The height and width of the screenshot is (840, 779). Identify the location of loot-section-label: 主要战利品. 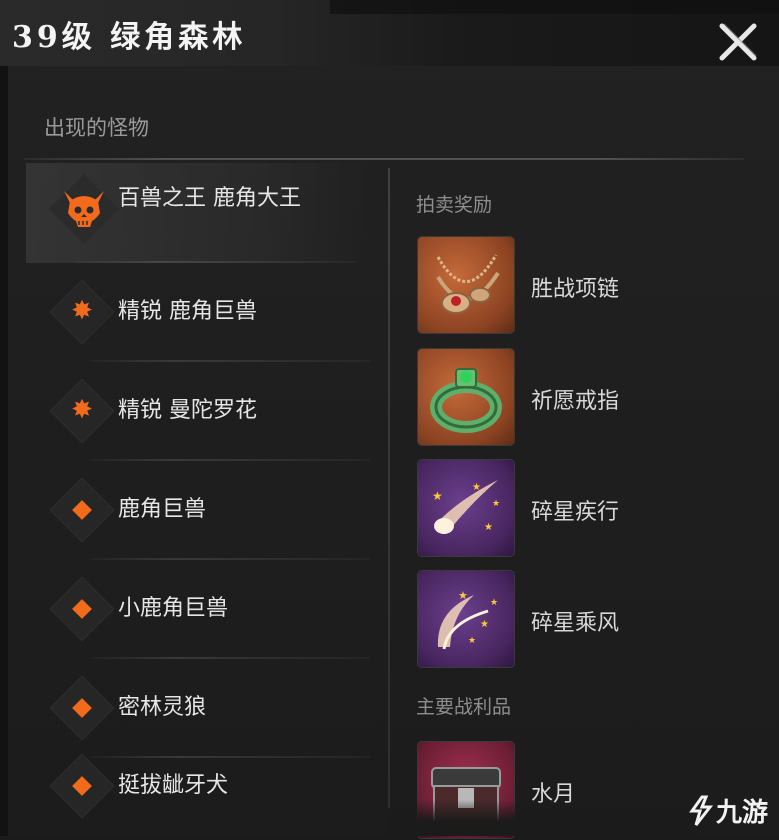
(464, 707).